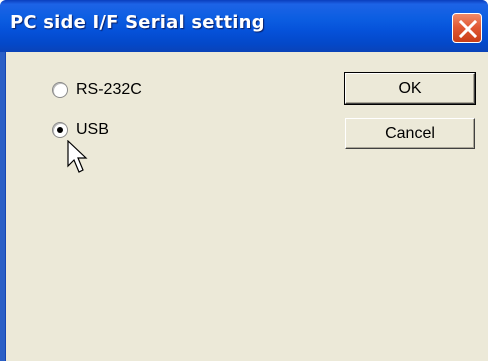 Image resolution: width=488 pixels, height=361 pixels. What do you see at coordinates (137, 22) in the screenshot?
I see `window-title: PC side I/F Serial setting` at bounding box center [137, 22].